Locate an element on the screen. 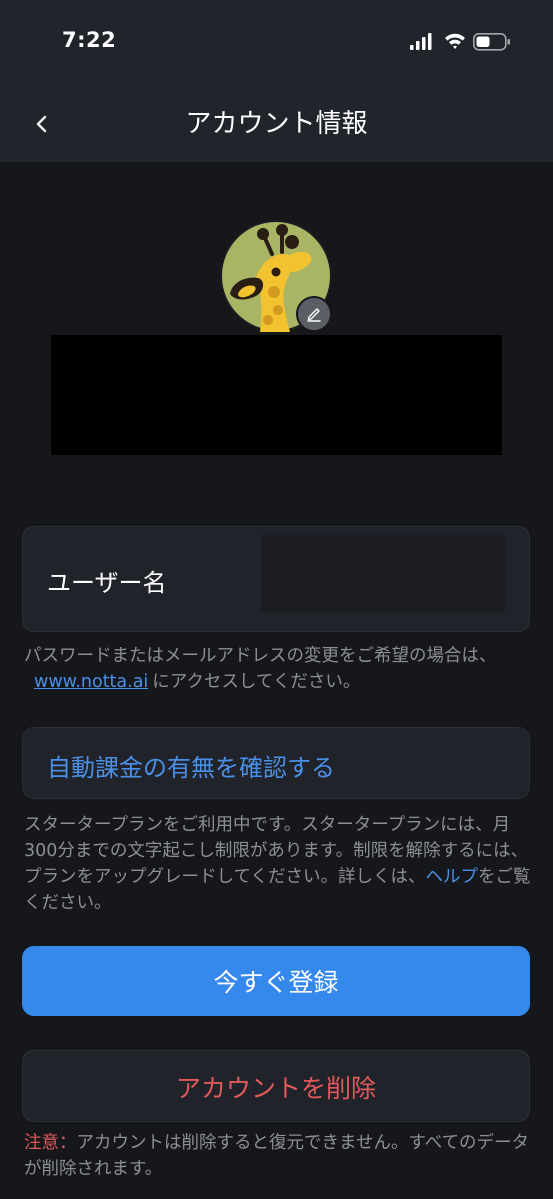 This screenshot has width=553, height=1199. username-row: ユーザー名 is located at coordinates (276, 579).